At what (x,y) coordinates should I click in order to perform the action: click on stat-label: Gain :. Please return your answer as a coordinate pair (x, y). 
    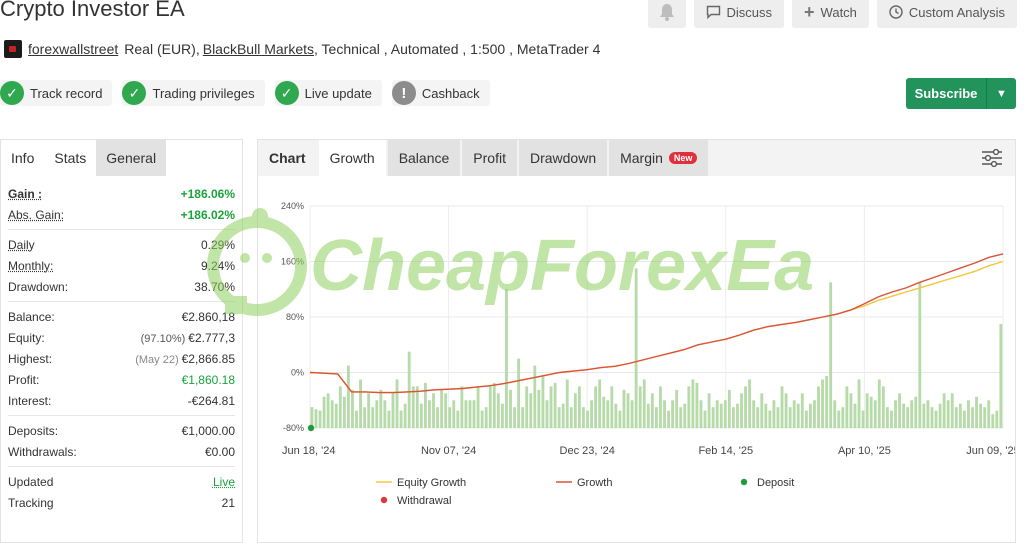
    Looking at the image, I should click on (25, 194).